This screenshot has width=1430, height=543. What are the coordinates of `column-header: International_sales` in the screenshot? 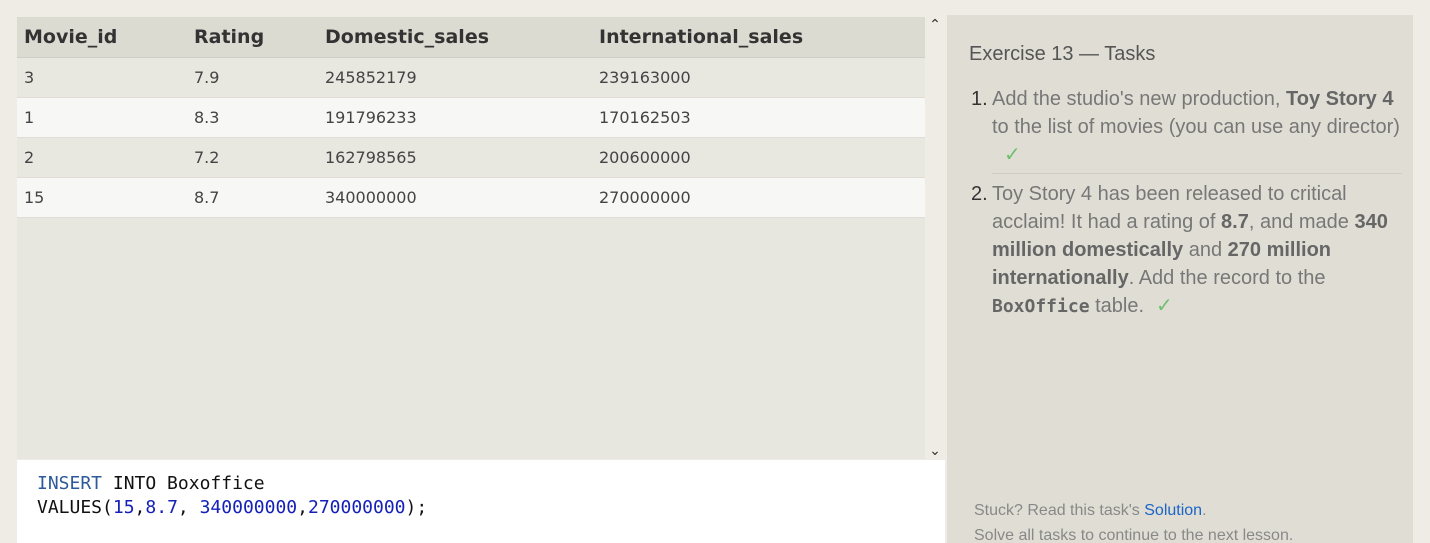 It's located at (758, 37).